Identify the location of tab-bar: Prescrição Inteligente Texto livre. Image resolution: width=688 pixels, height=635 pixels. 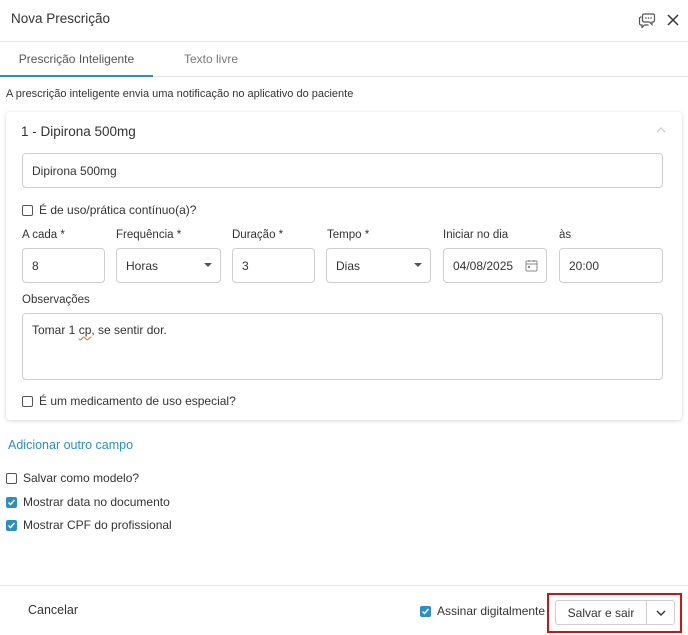
(344, 59).